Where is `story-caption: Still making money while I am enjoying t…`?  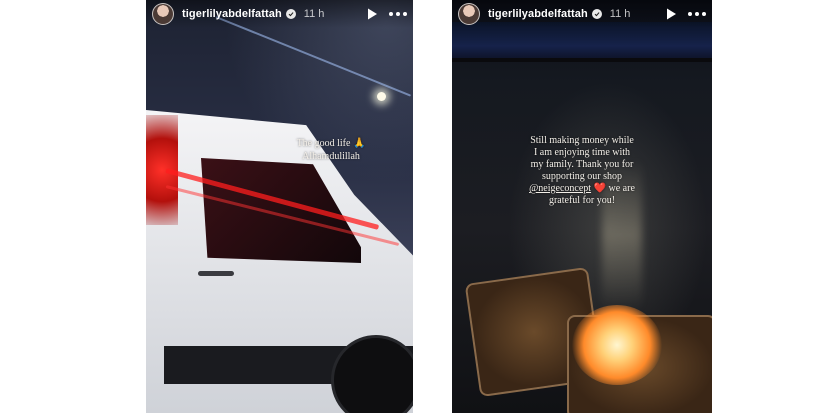 story-caption: Still making money while I am enjoying t… is located at coordinates (582, 171).